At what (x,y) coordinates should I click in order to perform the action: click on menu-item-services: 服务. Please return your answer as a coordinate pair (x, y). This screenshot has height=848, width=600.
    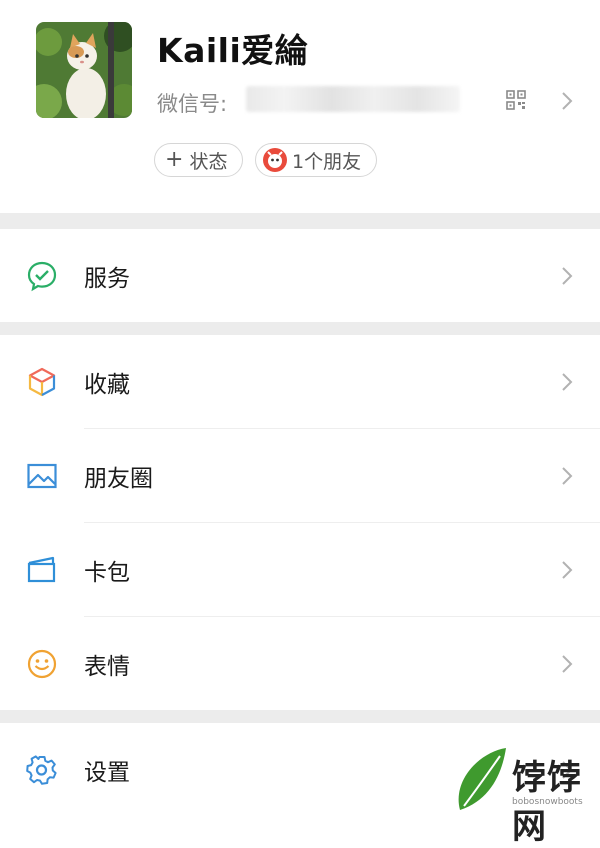
    Looking at the image, I should click on (300, 275).